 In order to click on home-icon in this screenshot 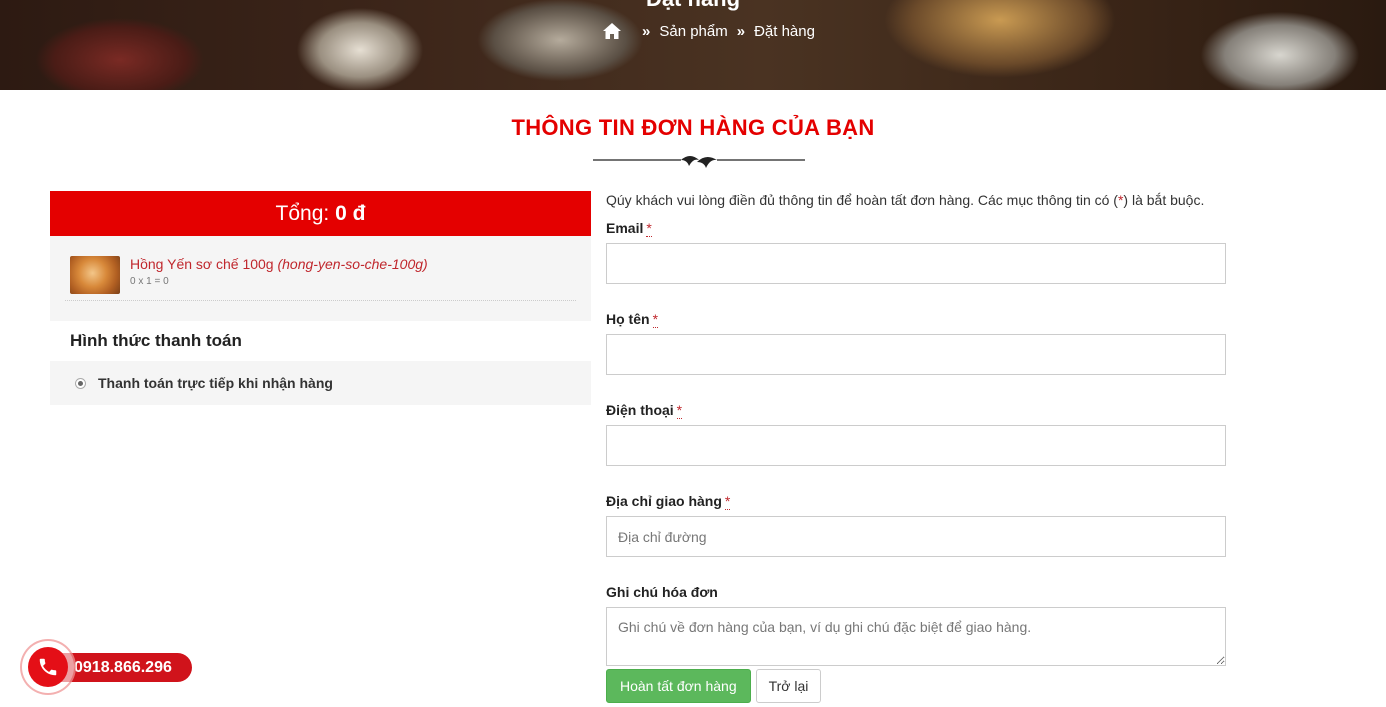, I will do `click(612, 31)`.